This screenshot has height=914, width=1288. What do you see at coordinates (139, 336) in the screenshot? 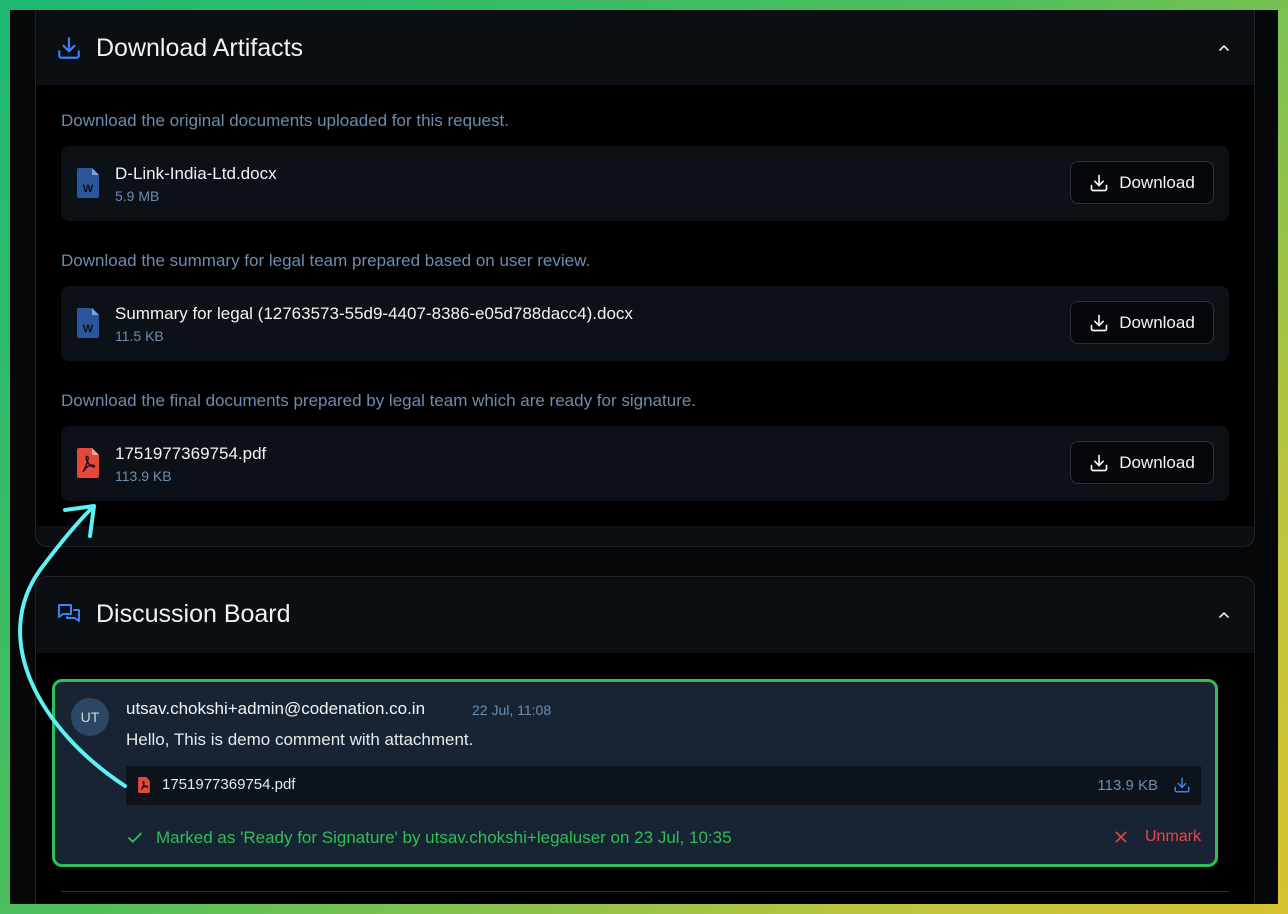
I see `file-size: 11.5 KB` at bounding box center [139, 336].